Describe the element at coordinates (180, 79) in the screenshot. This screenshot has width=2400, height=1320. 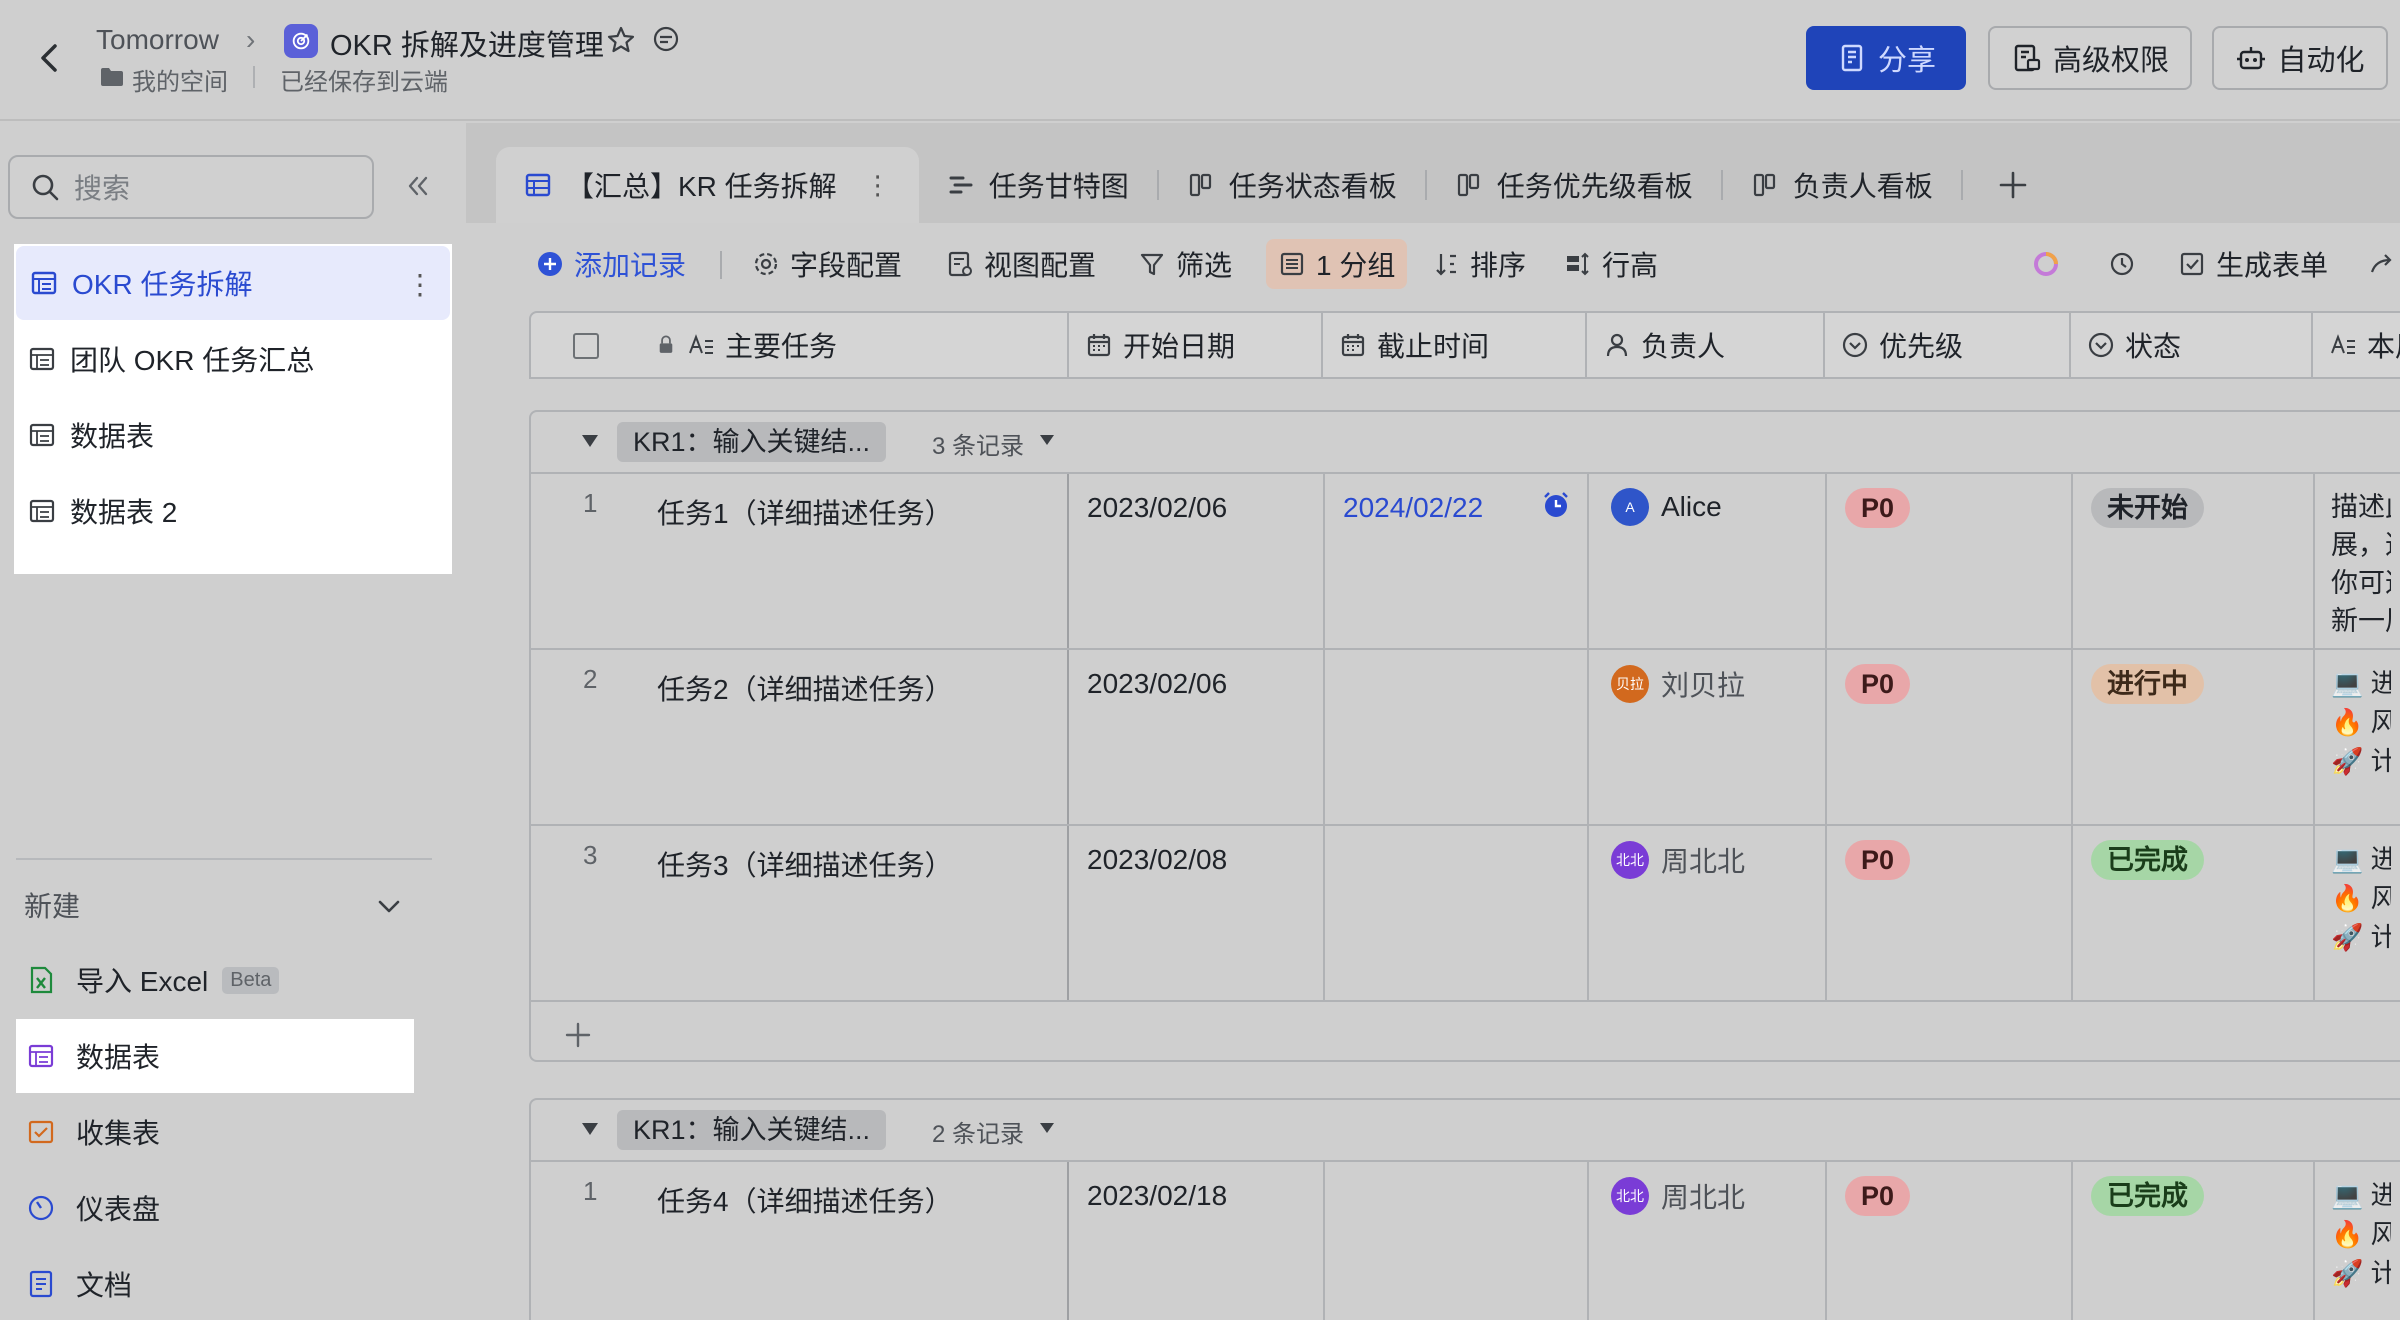
I see `space-location: 我的空间` at that location.